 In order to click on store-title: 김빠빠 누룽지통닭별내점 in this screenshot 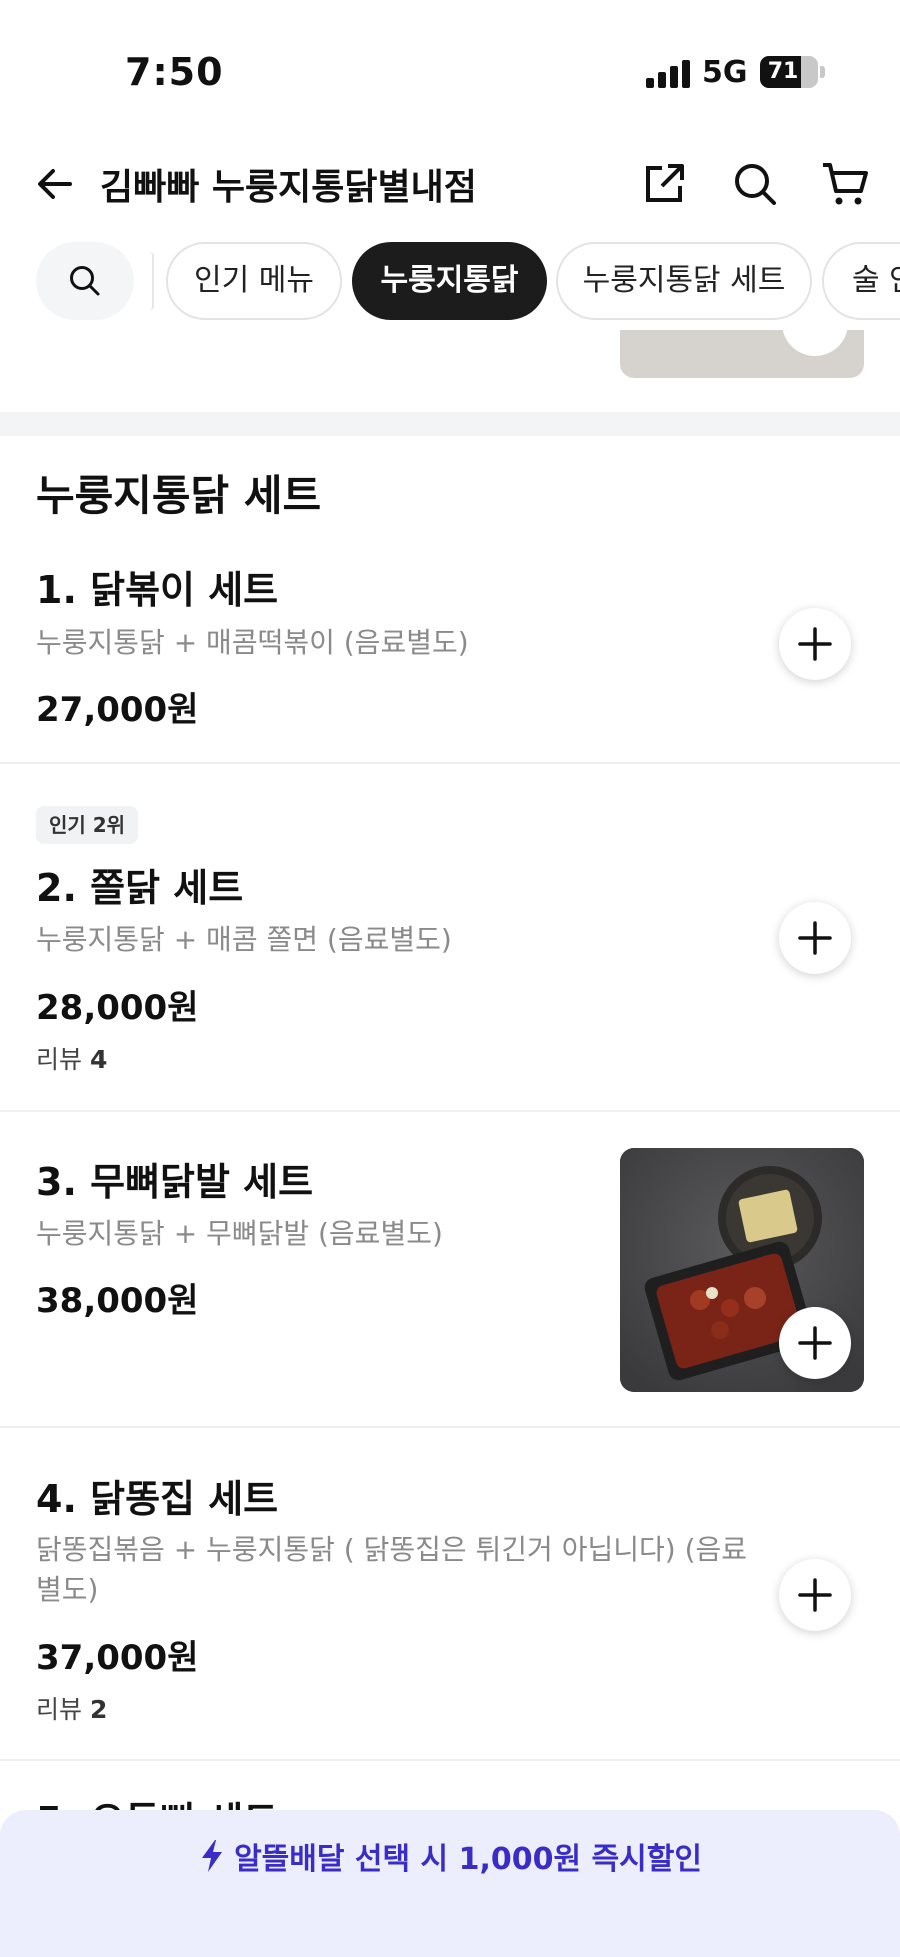, I will do `click(288, 187)`.